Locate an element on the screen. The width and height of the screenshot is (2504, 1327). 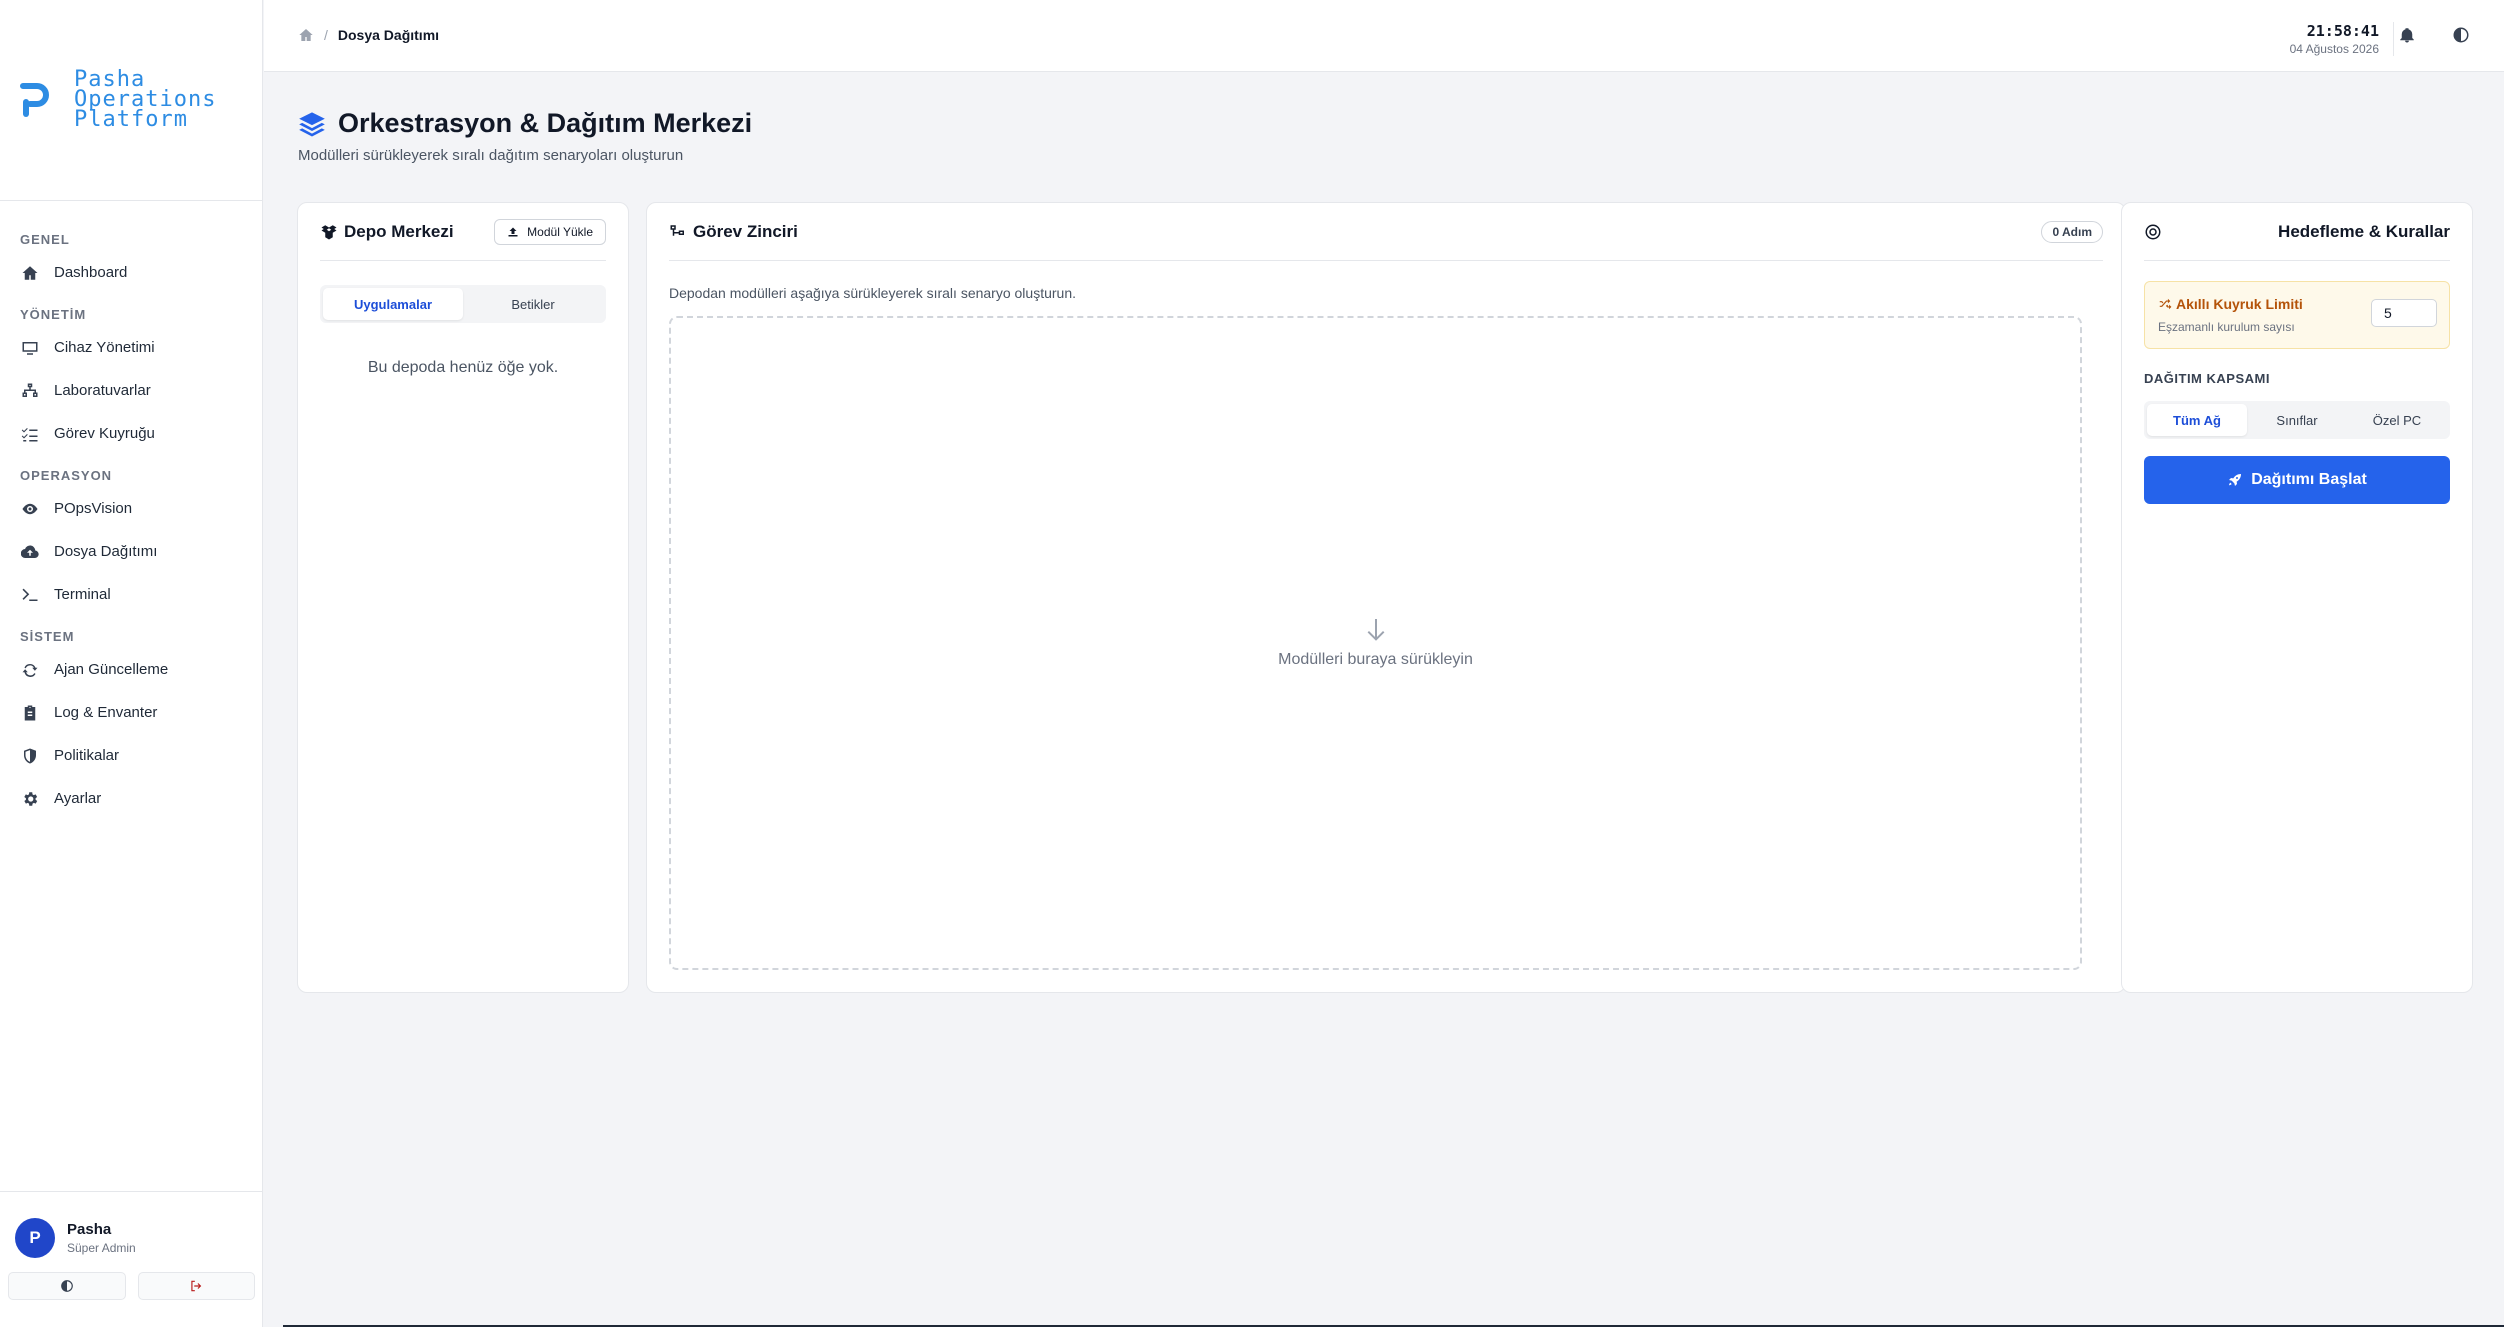
clock-time: 21:58:41 is located at coordinates (2342, 31).